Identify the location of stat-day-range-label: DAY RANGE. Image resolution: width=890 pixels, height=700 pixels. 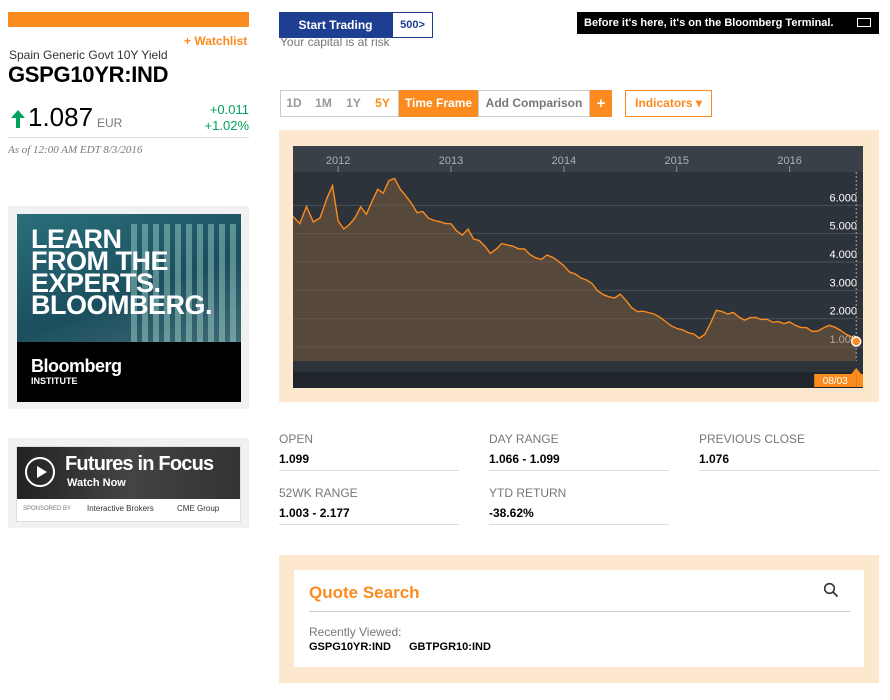
(524, 439).